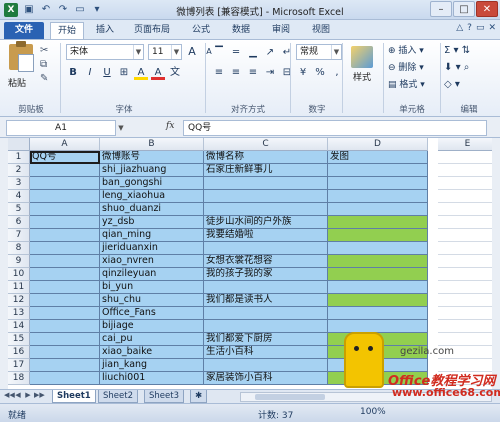  What do you see at coordinates (487, 9) in the screenshot?
I see `close-button: ✕` at bounding box center [487, 9].